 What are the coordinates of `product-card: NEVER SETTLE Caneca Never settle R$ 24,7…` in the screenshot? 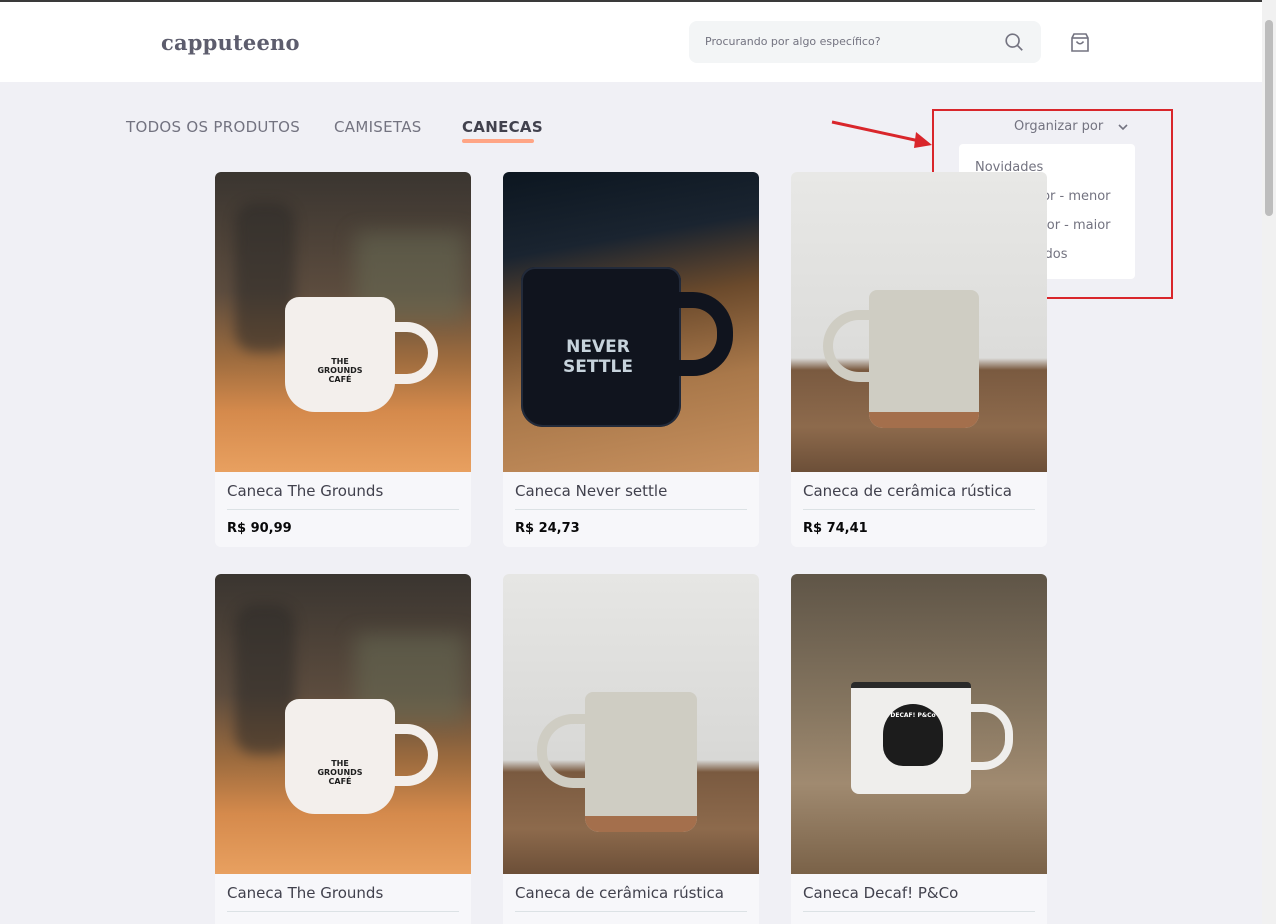 It's located at (631, 359).